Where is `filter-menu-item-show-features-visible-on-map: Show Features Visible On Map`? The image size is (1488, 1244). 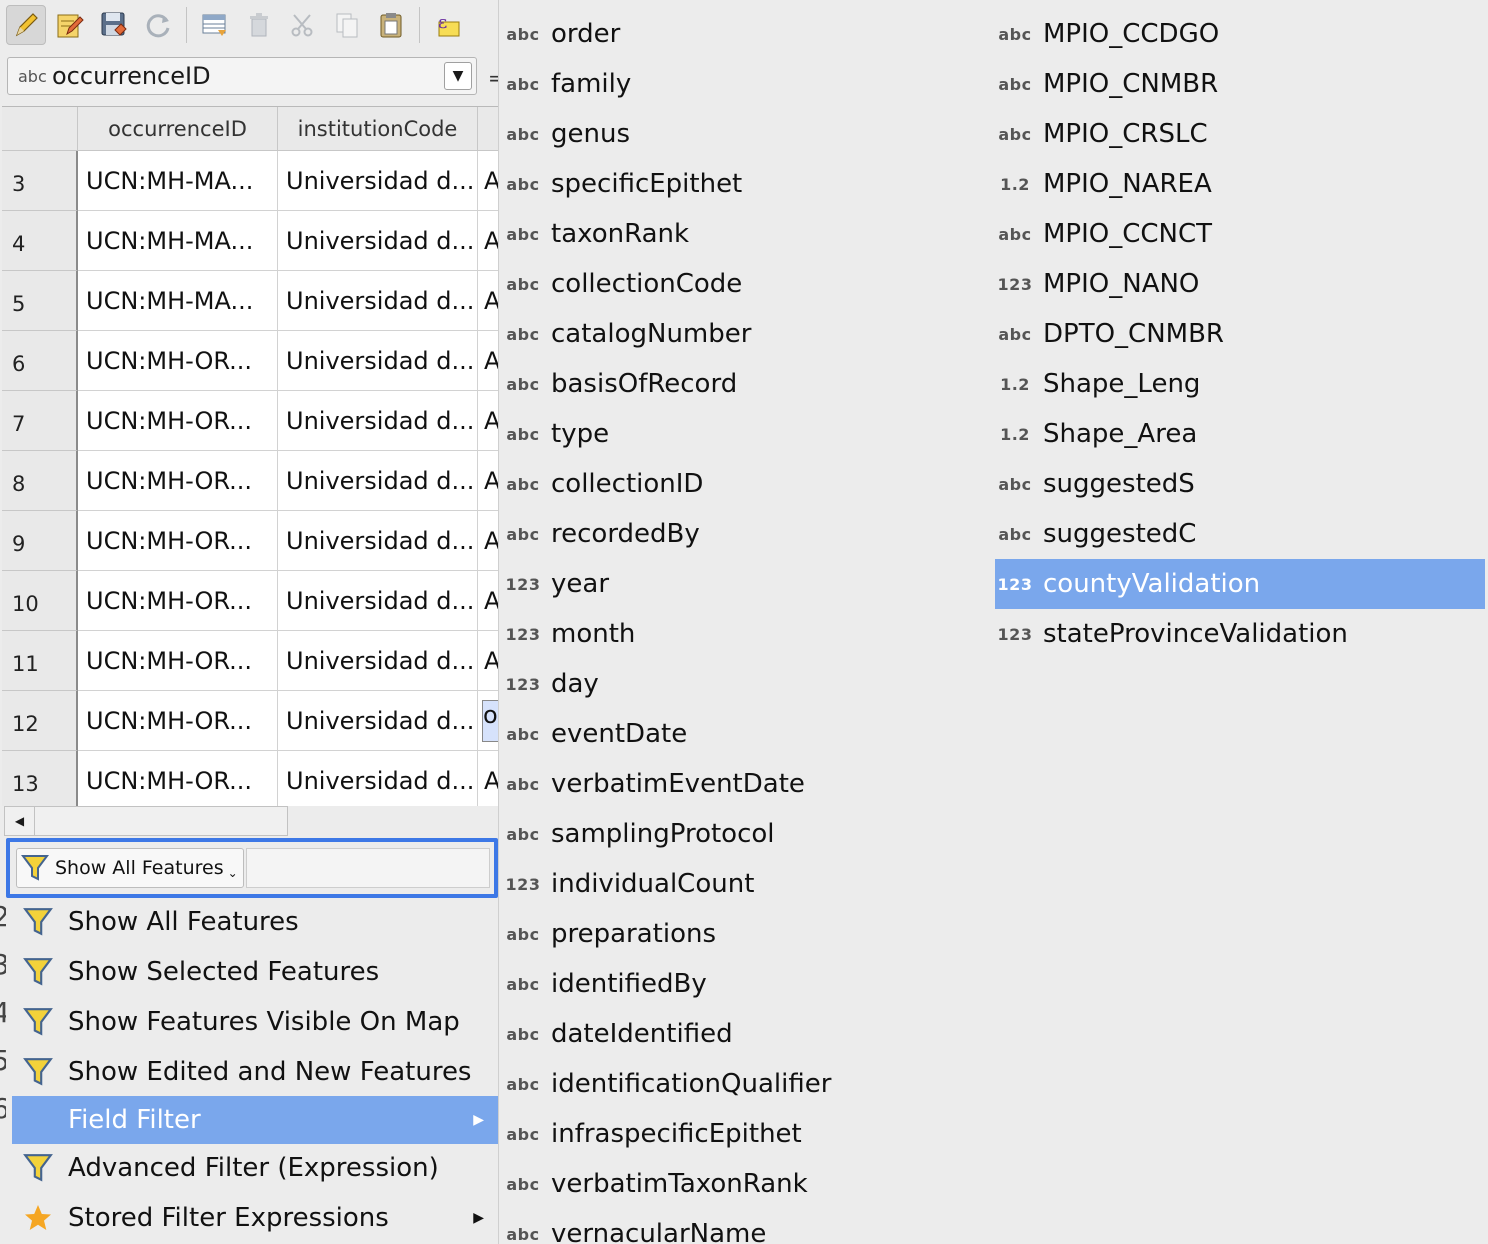
filter-menu-item-show-features-visible-on-map: Show Features Visible On Map is located at coordinates (255, 1022).